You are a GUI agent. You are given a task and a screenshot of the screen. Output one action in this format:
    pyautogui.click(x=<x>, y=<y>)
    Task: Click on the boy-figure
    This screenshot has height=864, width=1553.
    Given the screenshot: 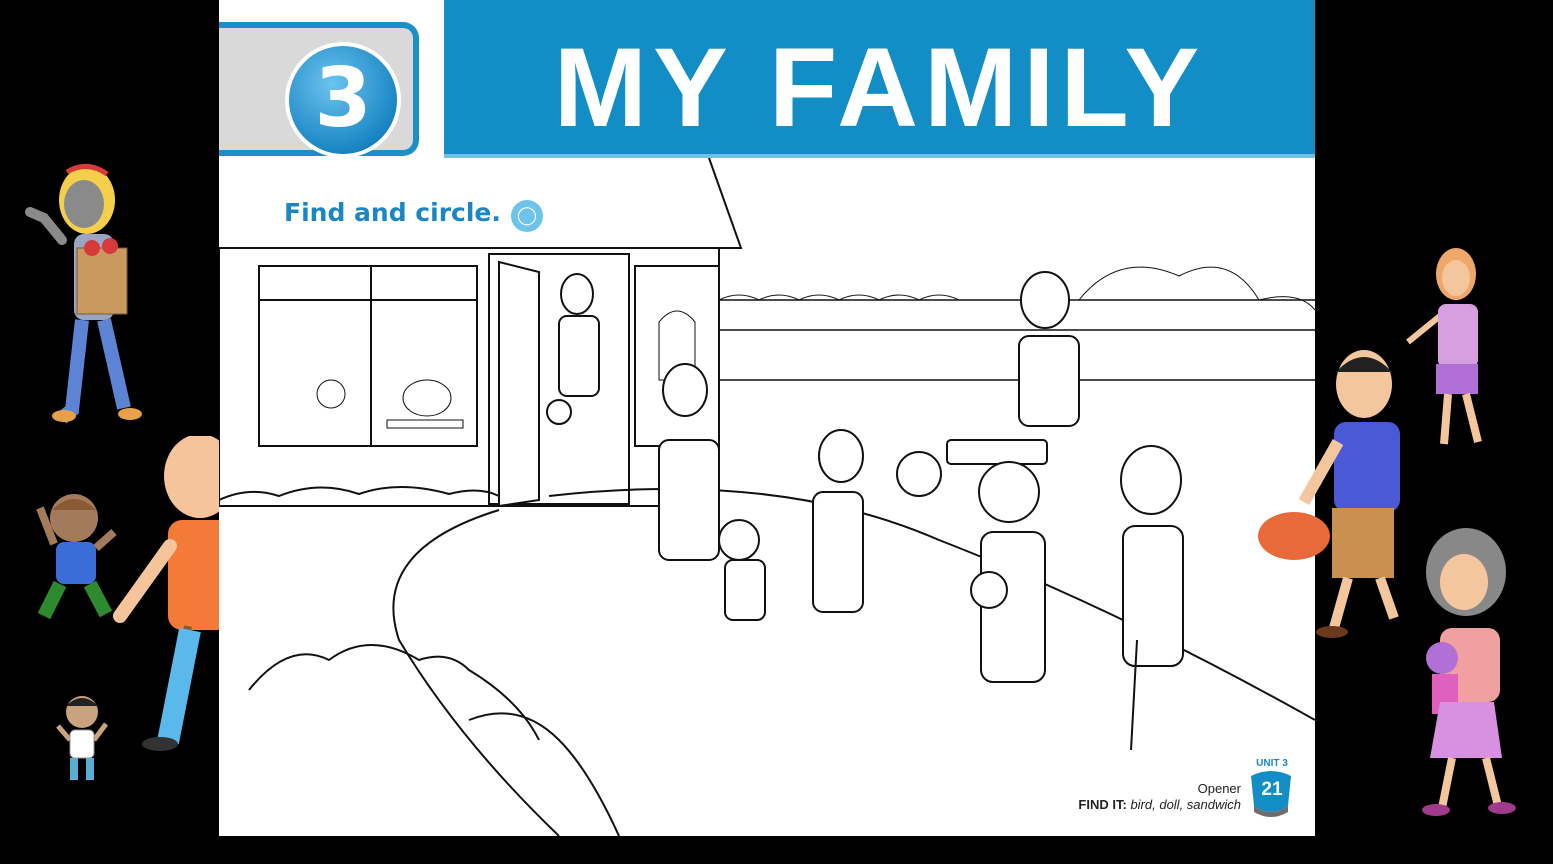 What is the action you would take?
    pyautogui.click(x=76, y=558)
    